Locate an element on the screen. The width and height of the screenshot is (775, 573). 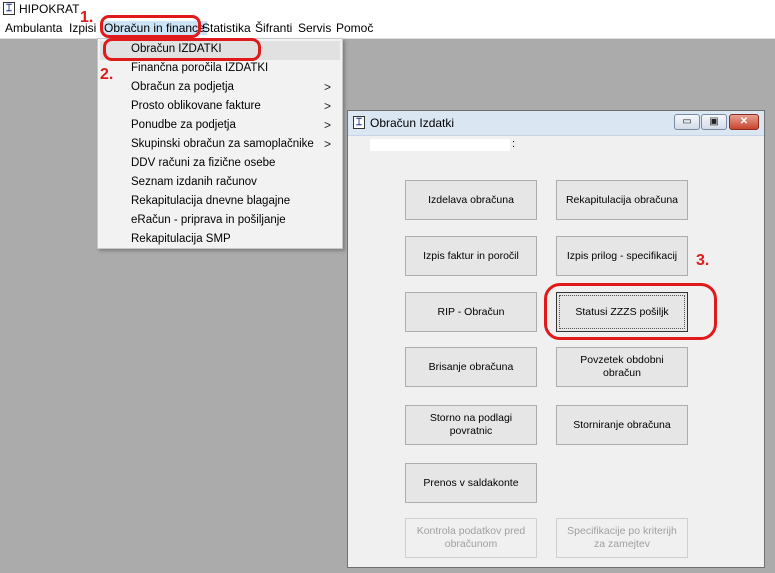
menu-item-ddv-racuni: DDV računi za fizične osebe is located at coordinates (220, 164).